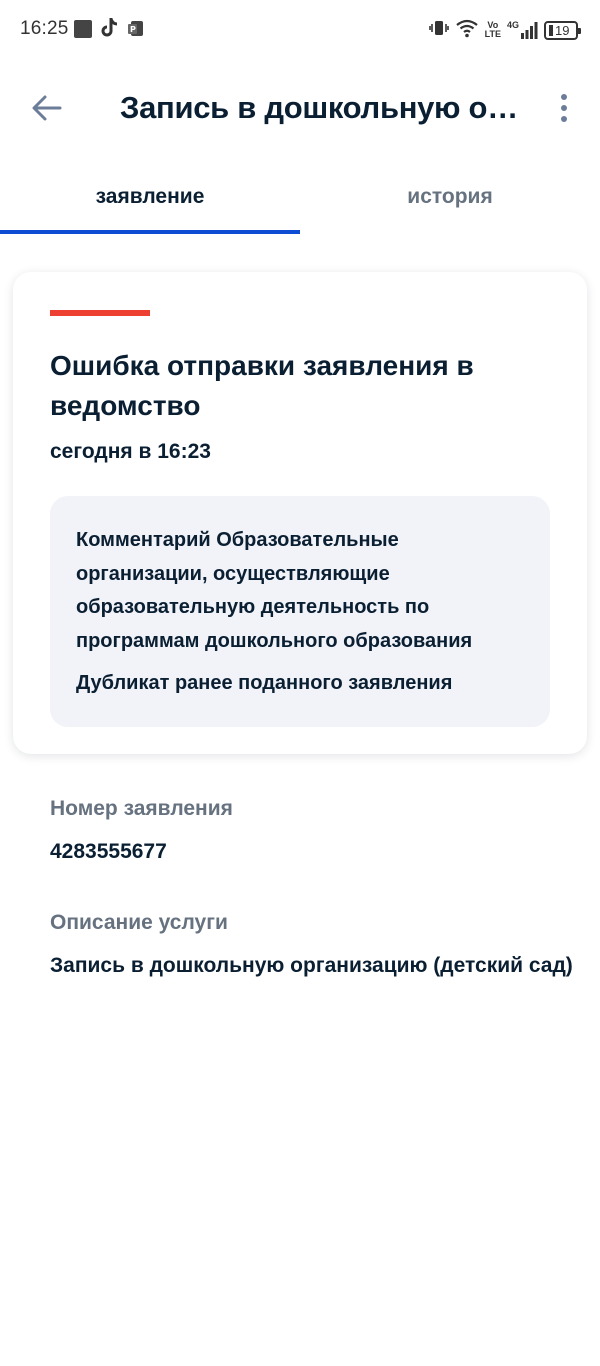 The image size is (600, 1366). I want to click on tab-application-label: заявление, so click(150, 196).